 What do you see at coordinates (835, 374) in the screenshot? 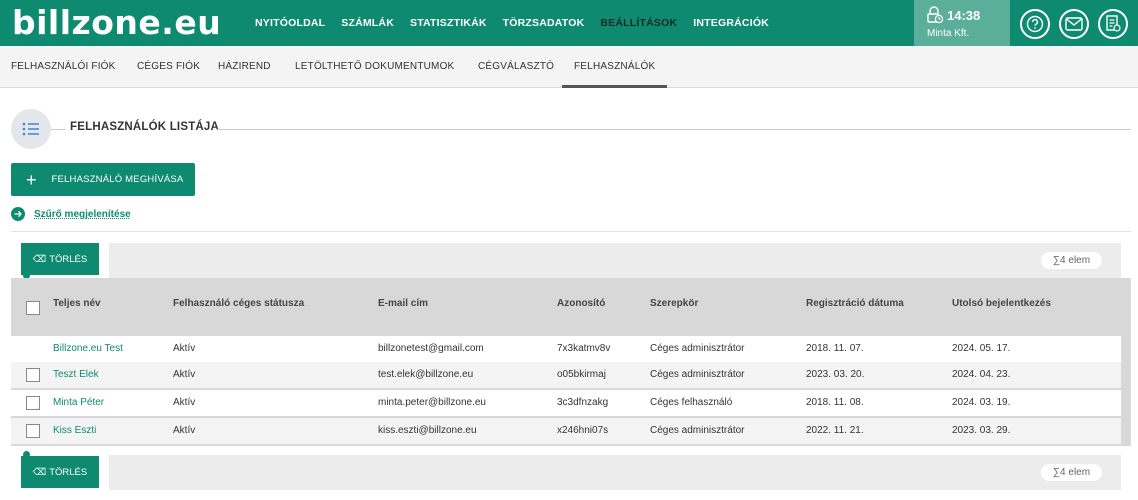
I see `cell-registration-date: 2023. 03. 20.` at bounding box center [835, 374].